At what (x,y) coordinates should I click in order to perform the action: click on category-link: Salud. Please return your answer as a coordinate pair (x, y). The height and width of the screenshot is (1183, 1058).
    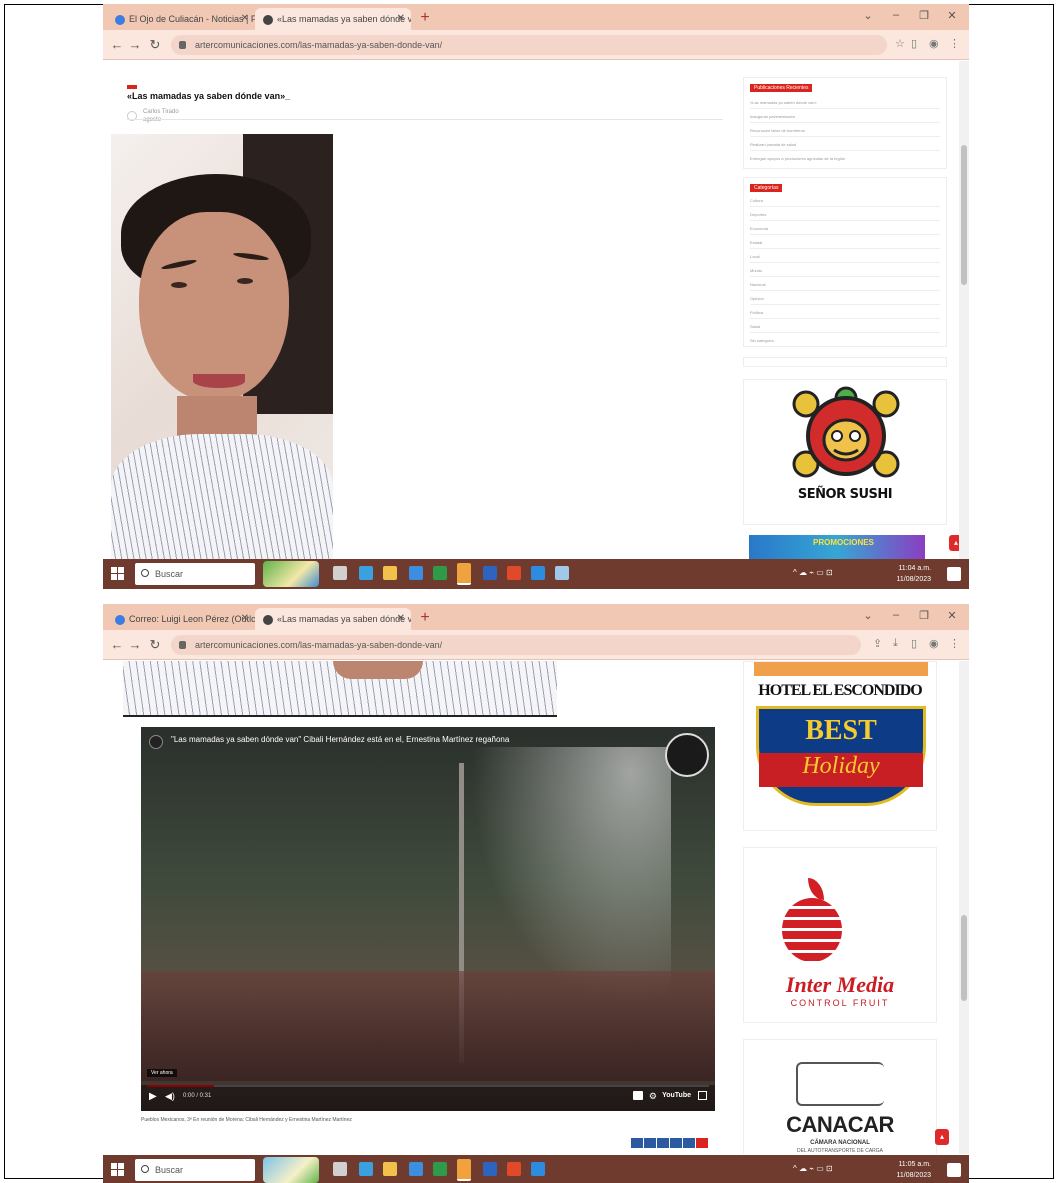
    Looking at the image, I should click on (755, 326).